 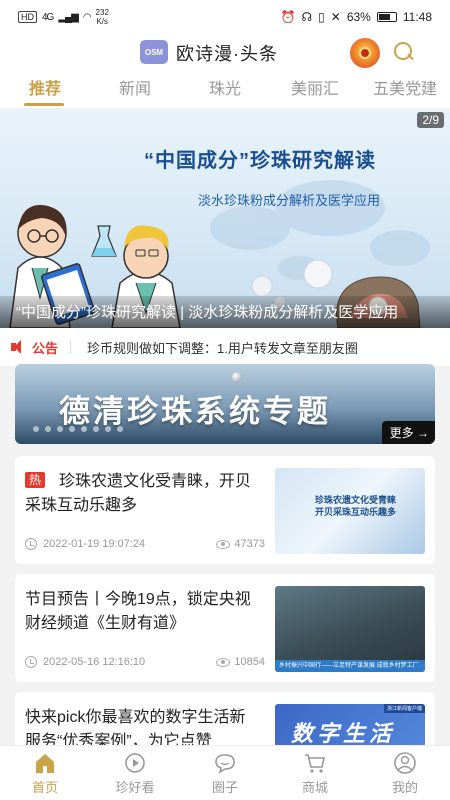 I want to click on speaker-icon, so click(x=19, y=347).